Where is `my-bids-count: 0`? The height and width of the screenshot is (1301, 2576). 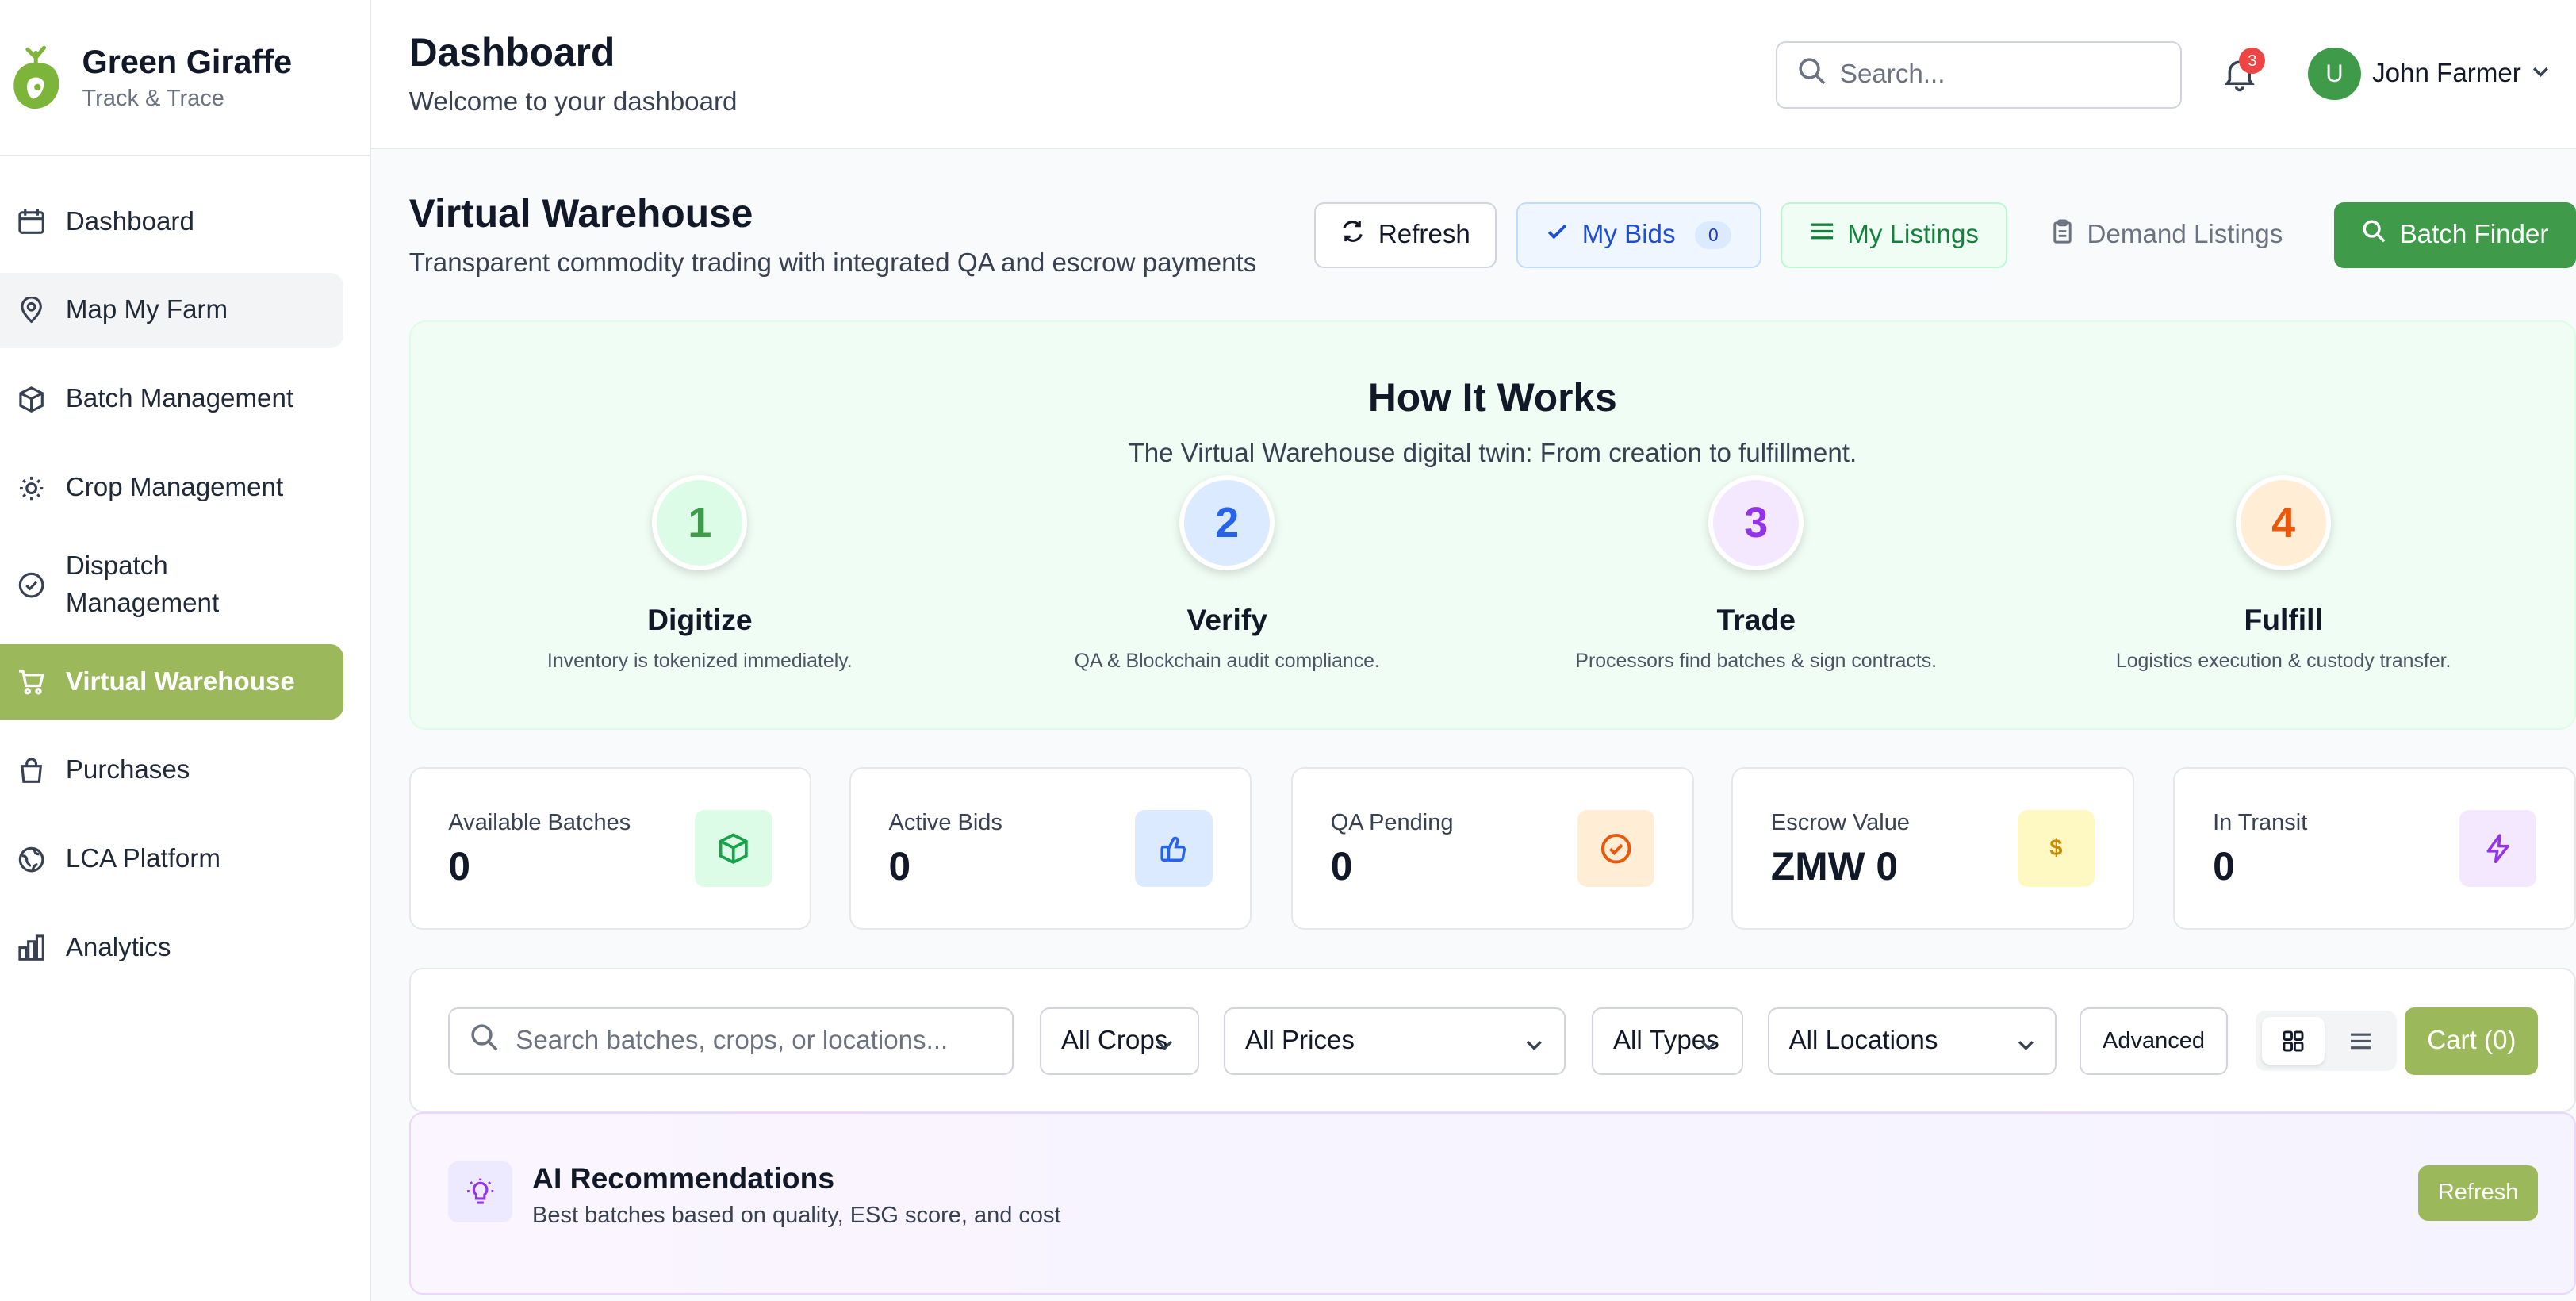 my-bids-count: 0 is located at coordinates (1713, 235).